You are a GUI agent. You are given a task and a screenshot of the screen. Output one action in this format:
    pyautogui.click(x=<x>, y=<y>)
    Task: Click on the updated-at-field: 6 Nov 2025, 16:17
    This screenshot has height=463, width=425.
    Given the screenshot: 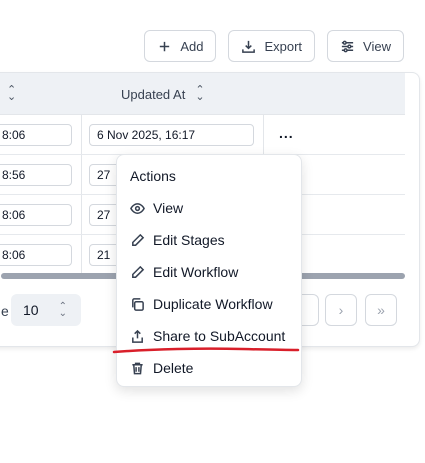 What is the action you would take?
    pyautogui.click(x=171, y=135)
    